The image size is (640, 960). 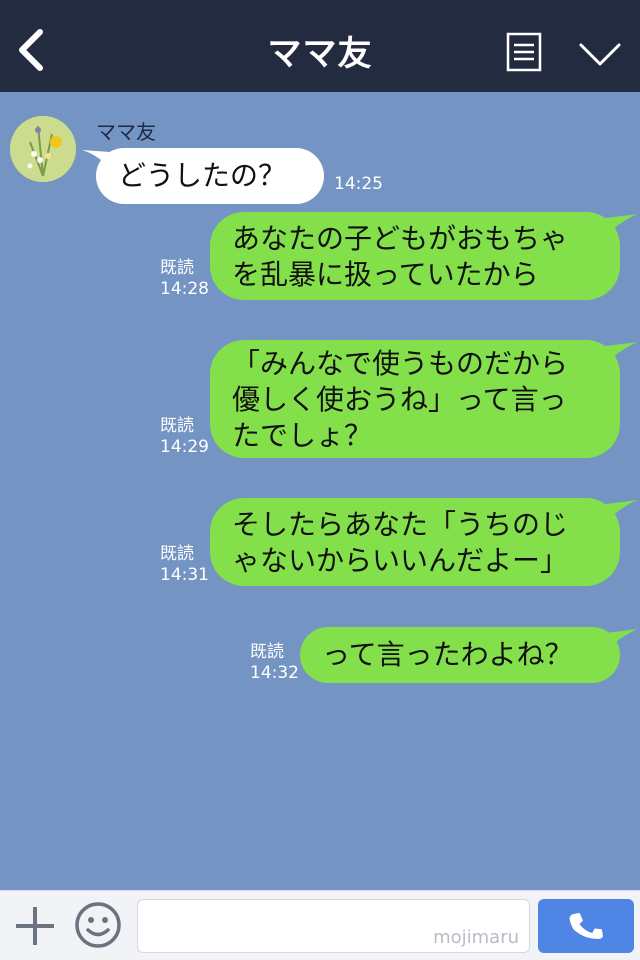 I want to click on message-line: あなたの子どもがおもちゃ, so click(x=400, y=238).